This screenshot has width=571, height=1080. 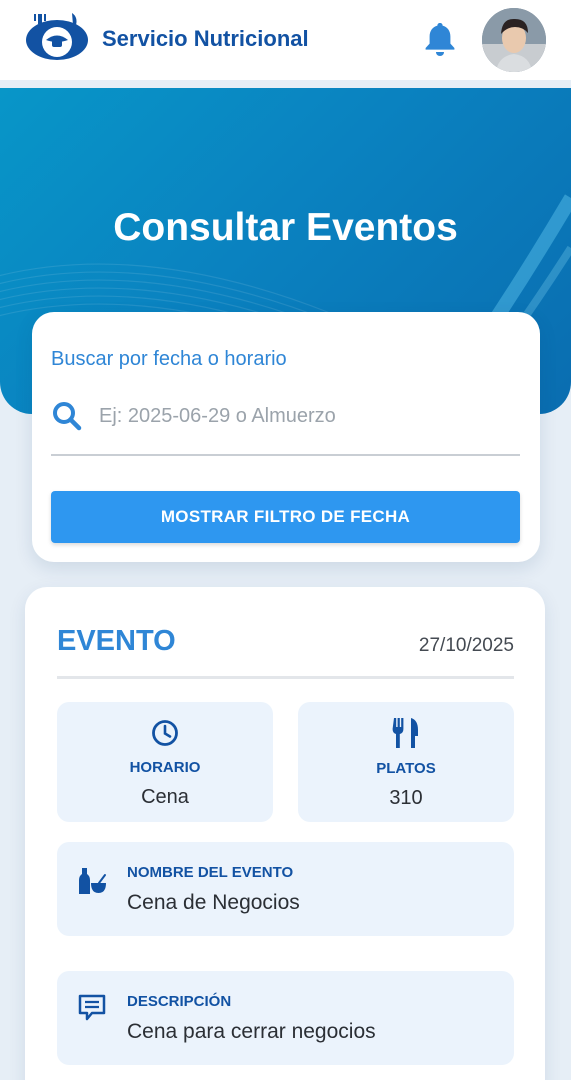 I want to click on divider, so click(x=285, y=677).